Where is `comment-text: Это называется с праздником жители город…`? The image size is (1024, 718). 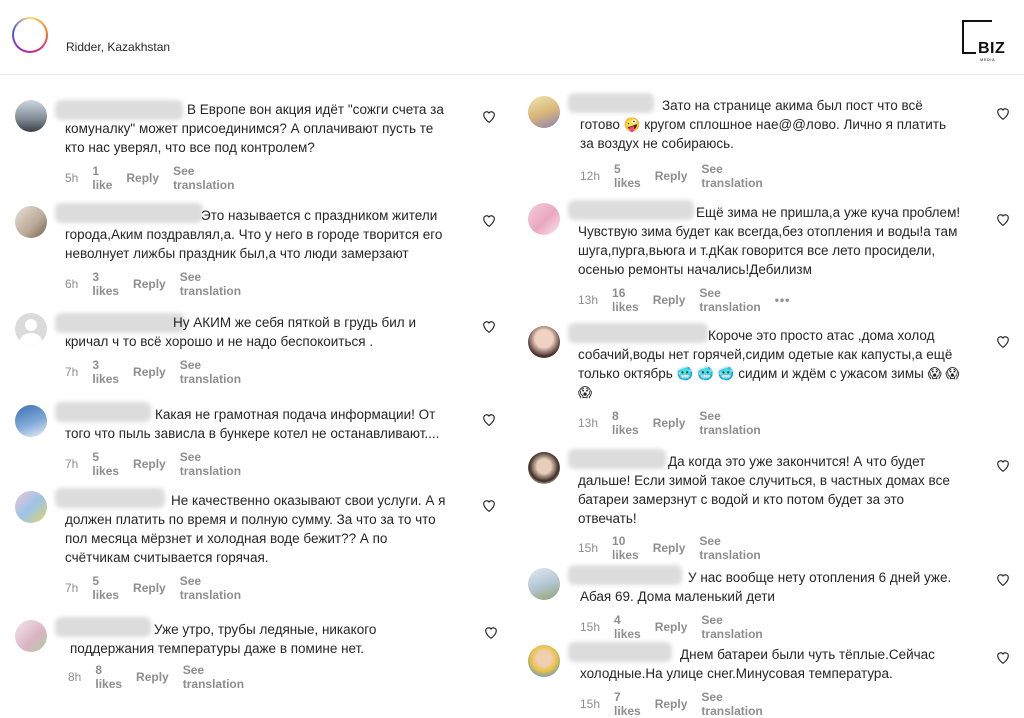 comment-text: Это называется с праздником жители город… is located at coordinates (254, 234).